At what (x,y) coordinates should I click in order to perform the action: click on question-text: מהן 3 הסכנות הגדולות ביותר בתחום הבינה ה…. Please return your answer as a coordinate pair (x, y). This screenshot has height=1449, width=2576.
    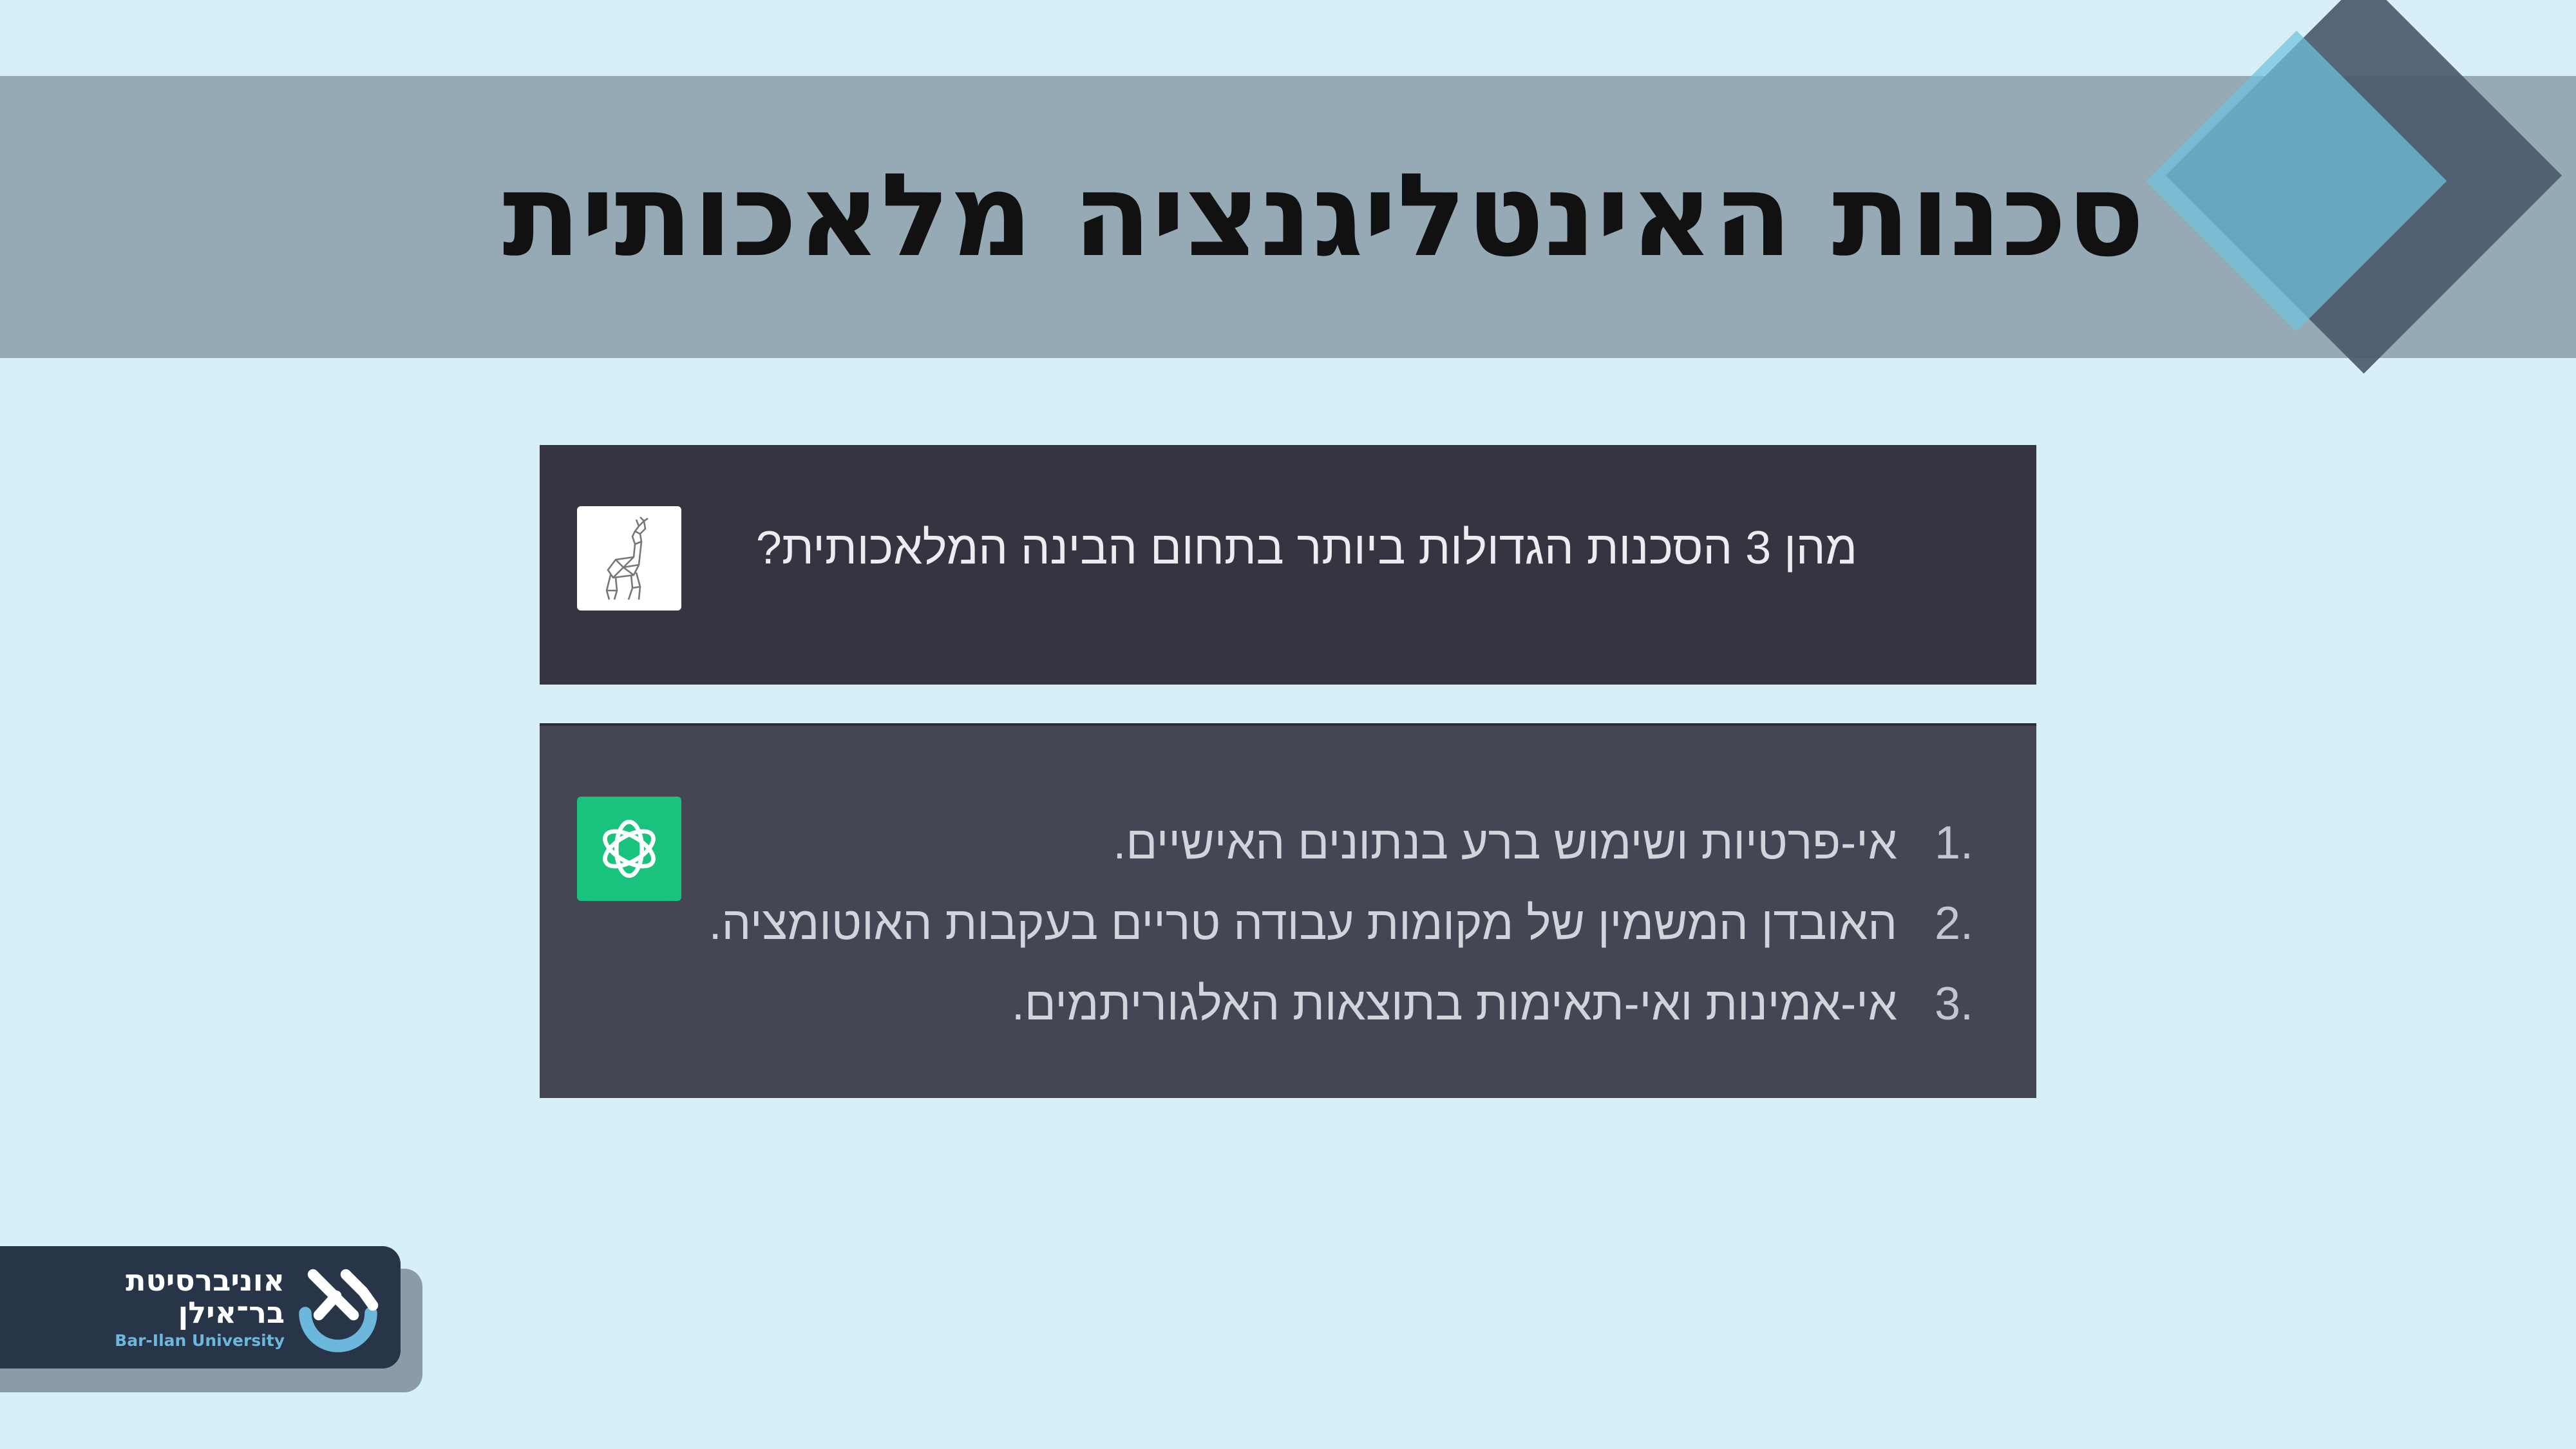
    Looking at the image, I should click on (1306, 548).